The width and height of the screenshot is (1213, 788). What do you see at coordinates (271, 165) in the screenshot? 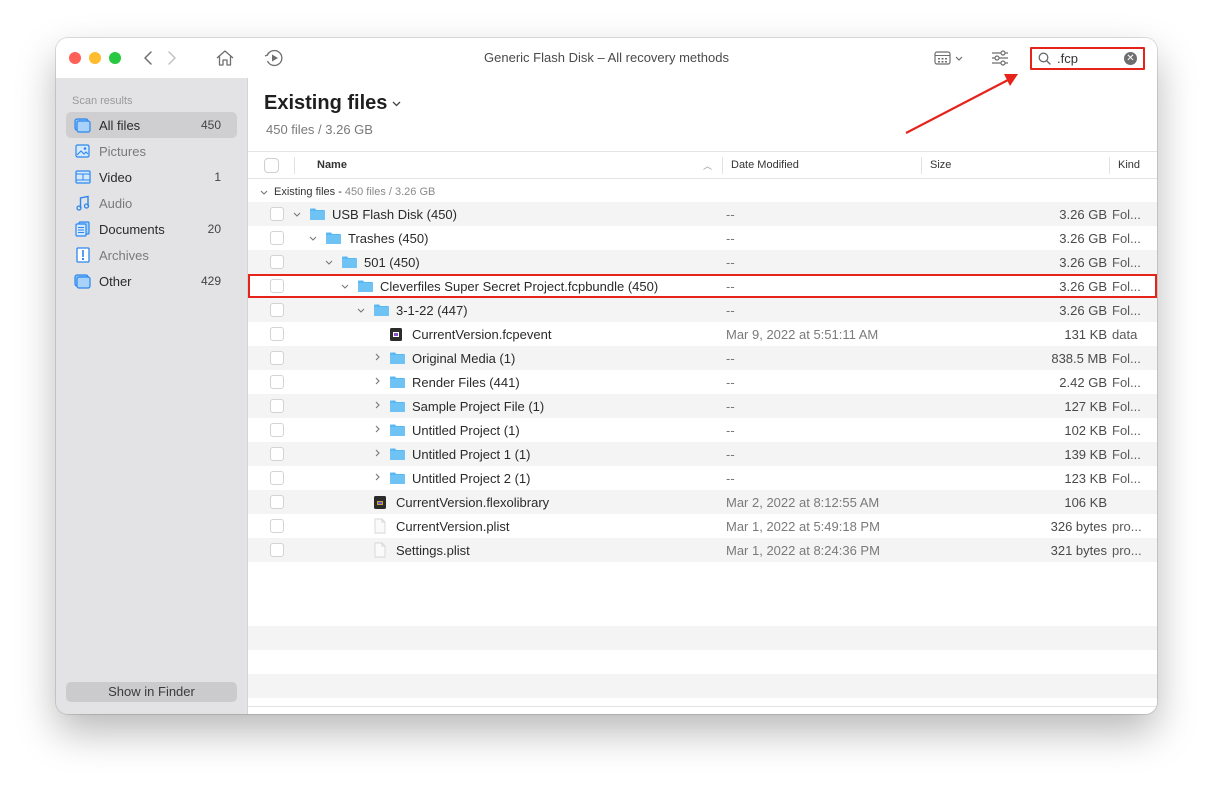
I see `select-all-checkbox` at bounding box center [271, 165].